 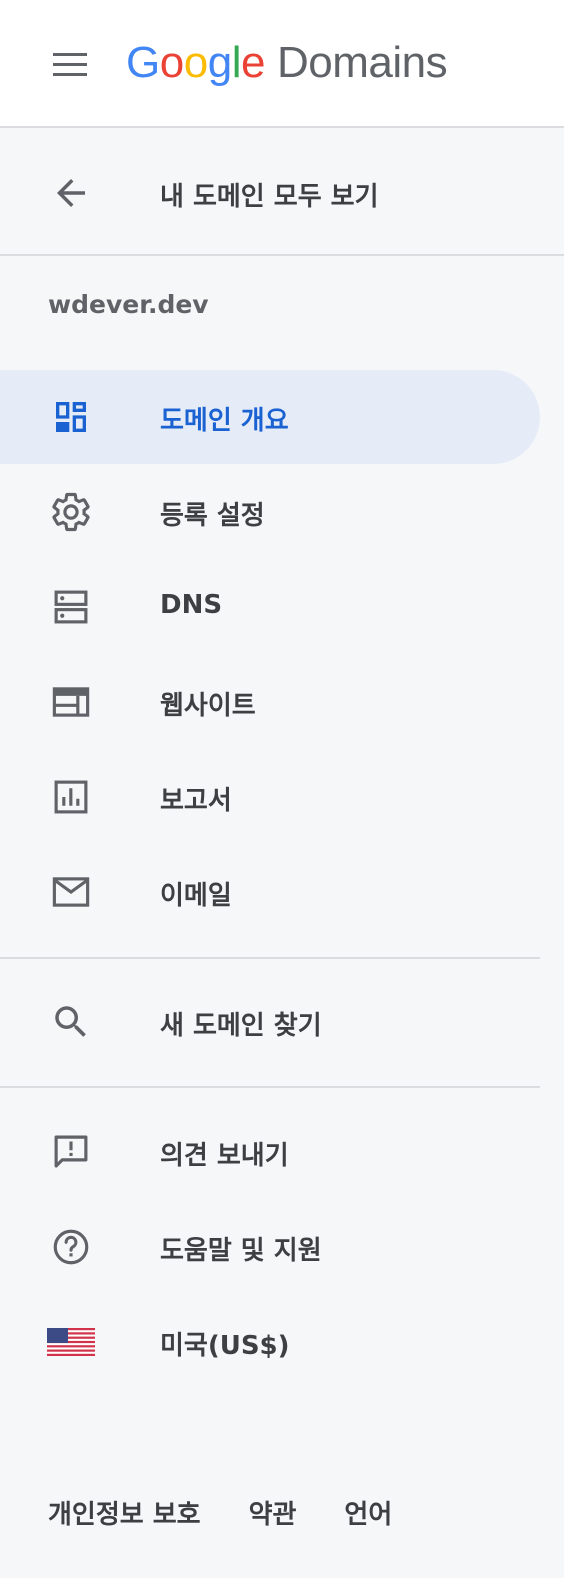 I want to click on terms-link: 약관, so click(x=273, y=1512).